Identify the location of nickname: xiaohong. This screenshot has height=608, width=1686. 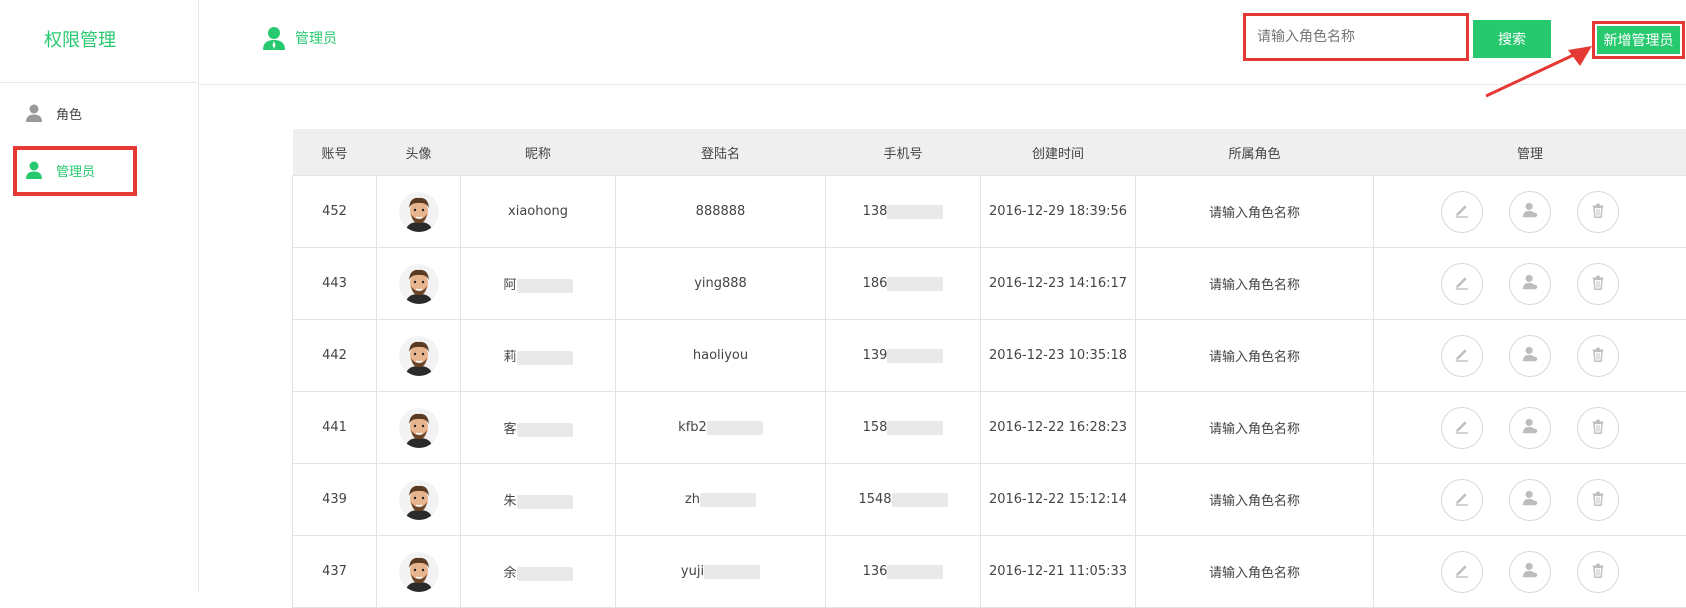
(538, 211).